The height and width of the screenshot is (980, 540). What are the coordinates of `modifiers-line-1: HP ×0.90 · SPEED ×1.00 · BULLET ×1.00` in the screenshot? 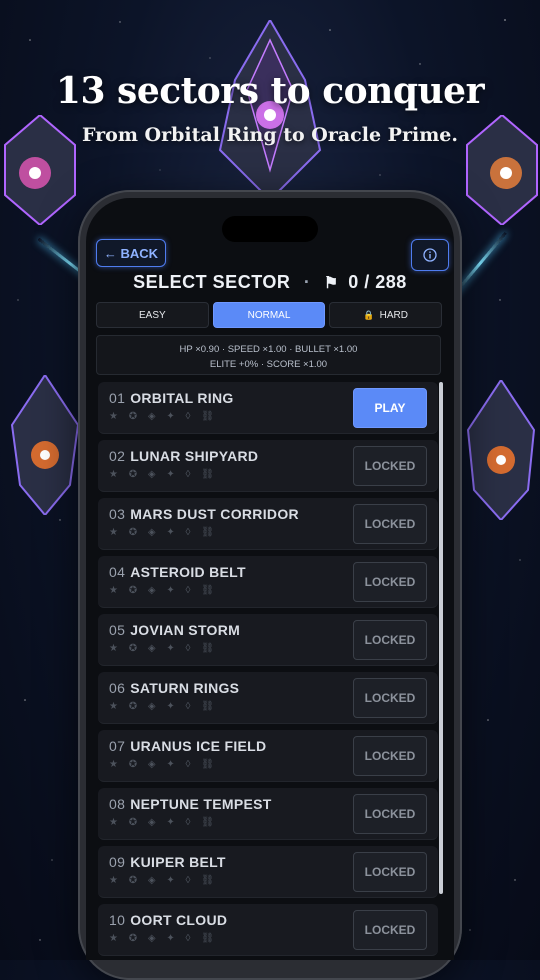 It's located at (268, 349).